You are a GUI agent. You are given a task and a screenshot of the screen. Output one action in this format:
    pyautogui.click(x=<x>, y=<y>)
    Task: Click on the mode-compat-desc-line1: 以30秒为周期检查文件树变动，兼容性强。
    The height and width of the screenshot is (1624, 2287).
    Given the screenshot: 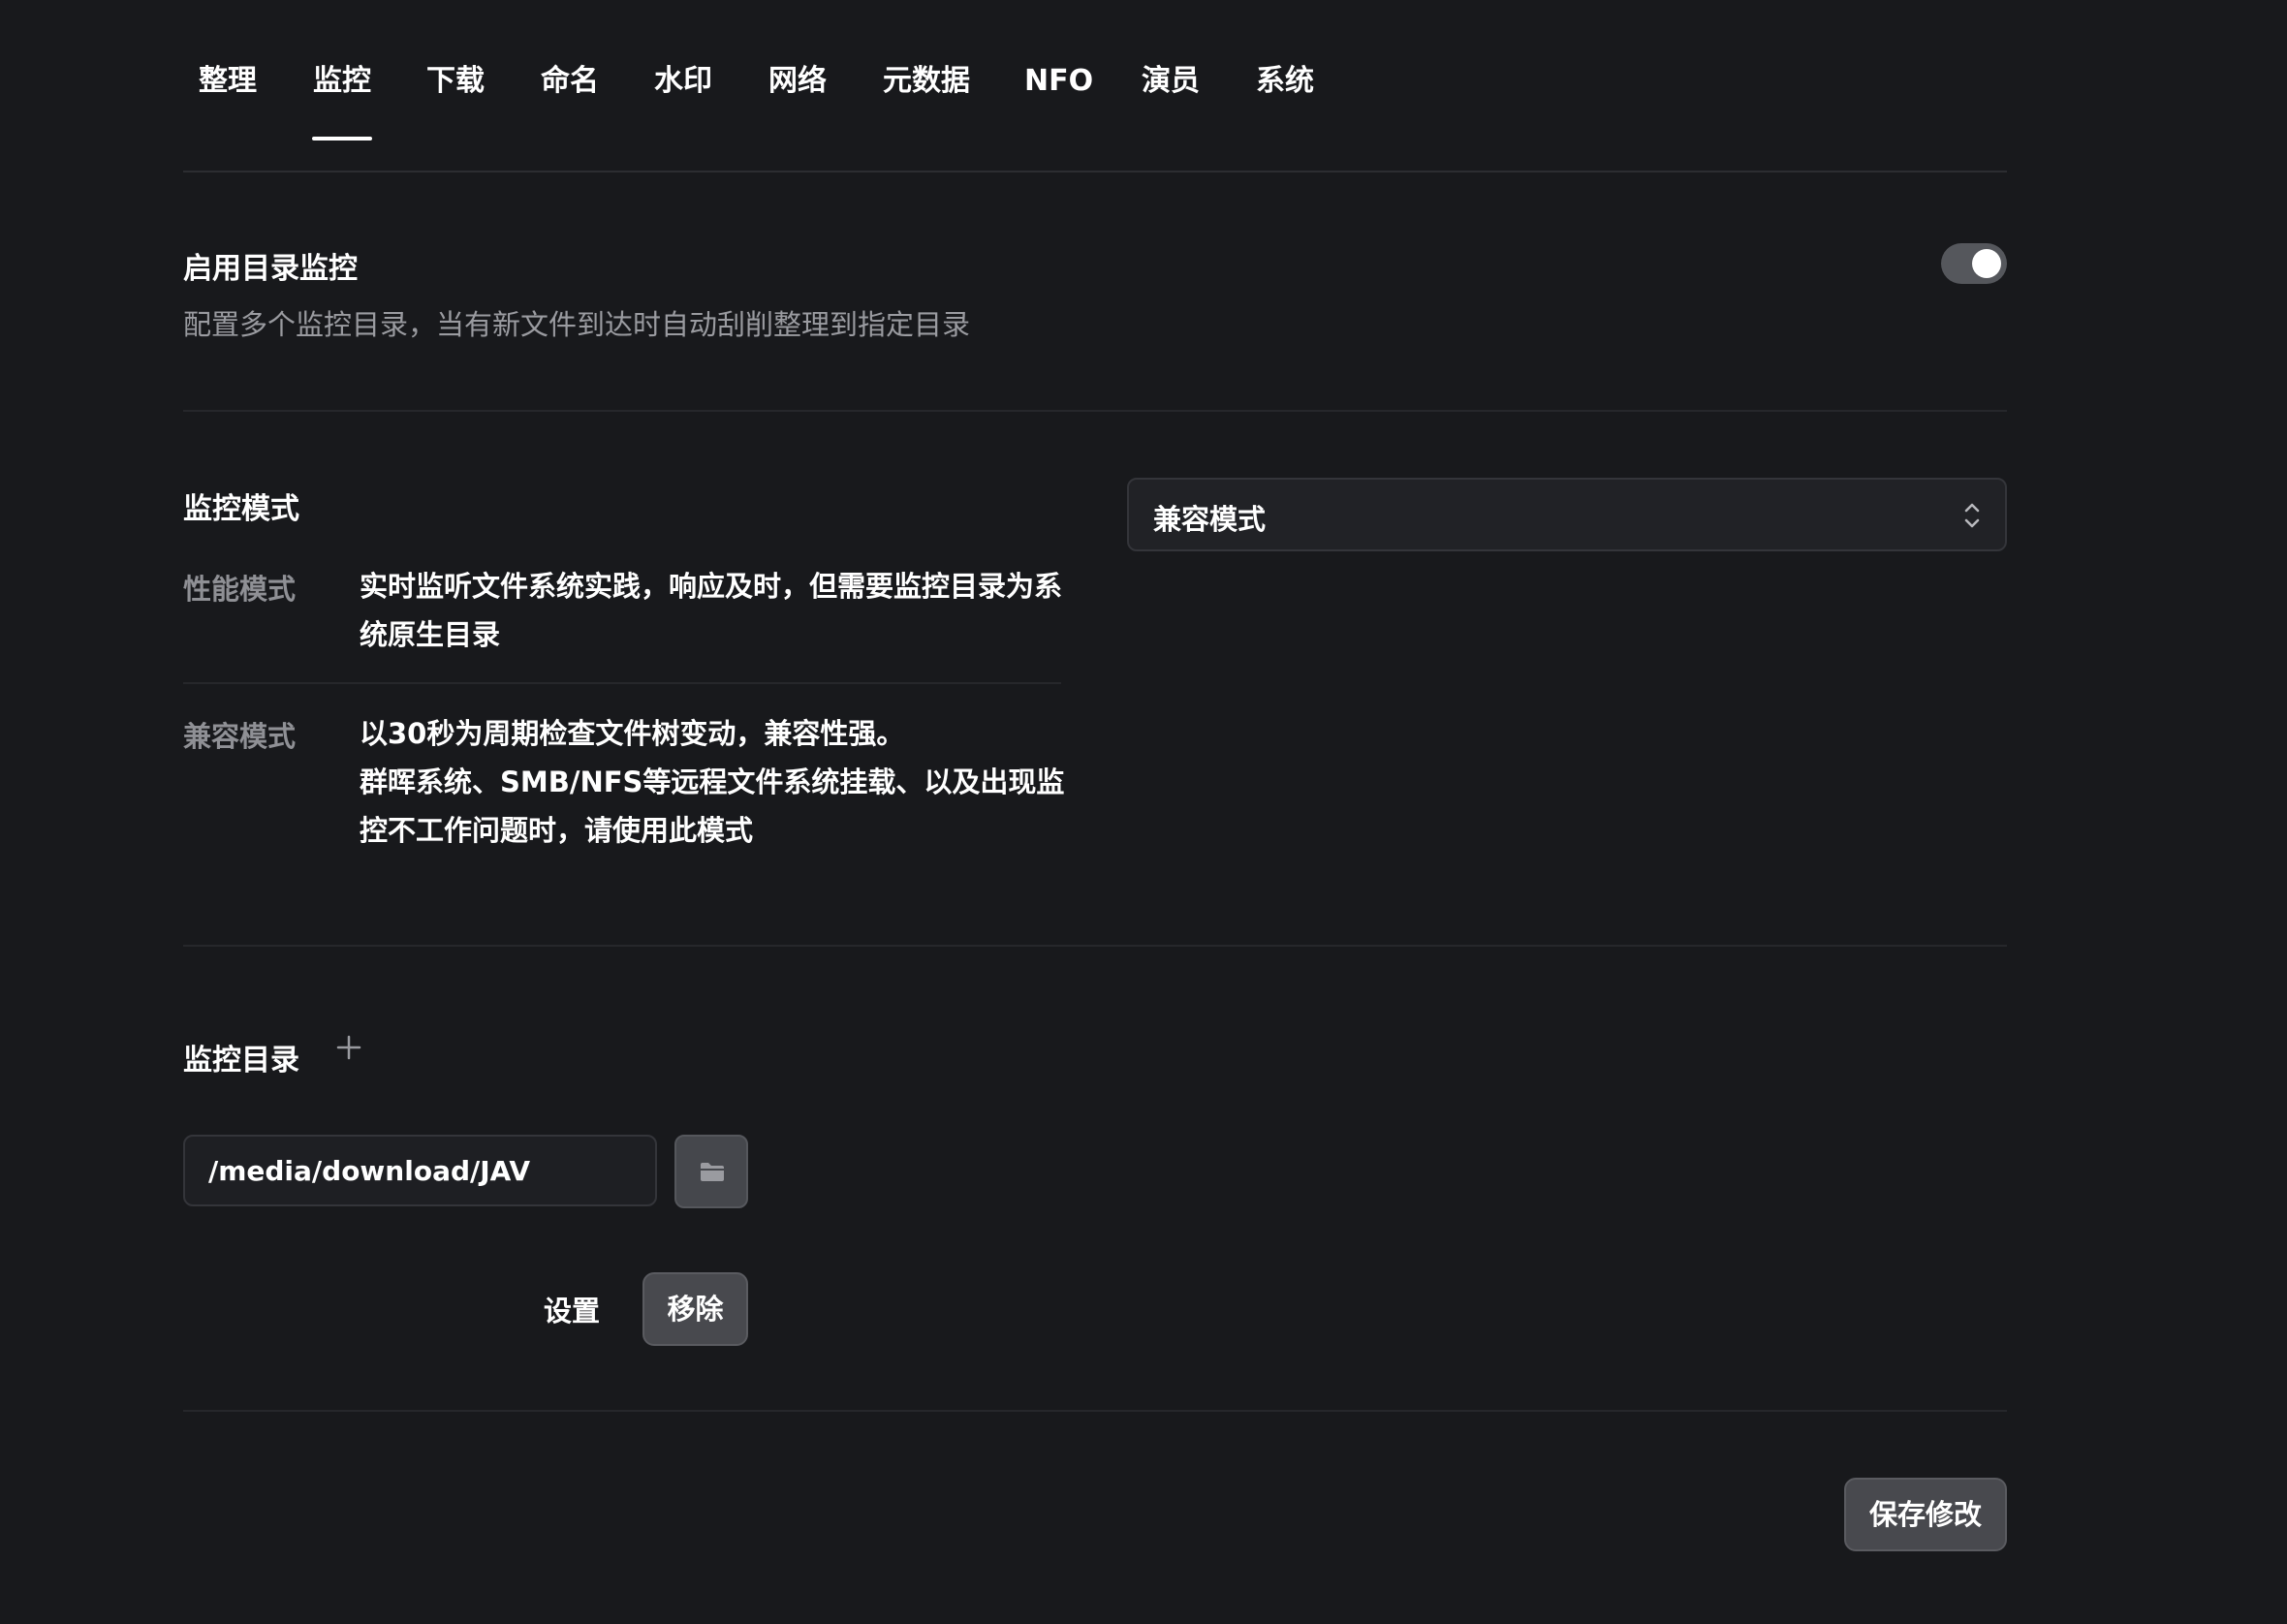 What is the action you would take?
    pyautogui.click(x=632, y=733)
    